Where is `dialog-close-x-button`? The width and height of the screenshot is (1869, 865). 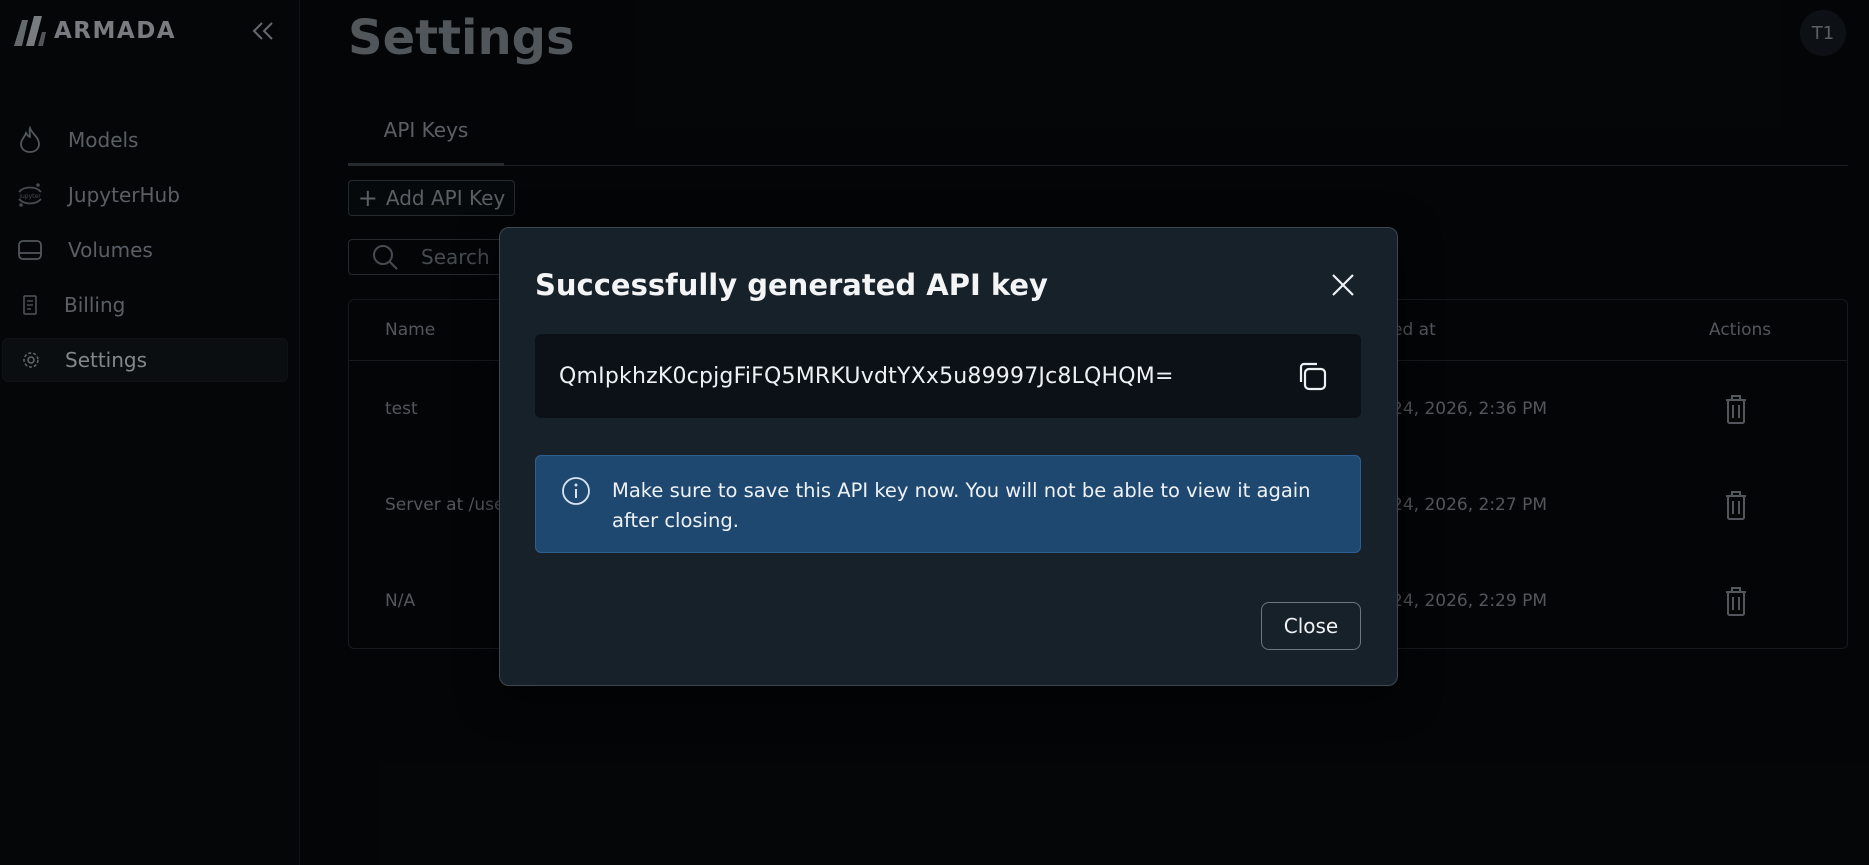 dialog-close-x-button is located at coordinates (1343, 285).